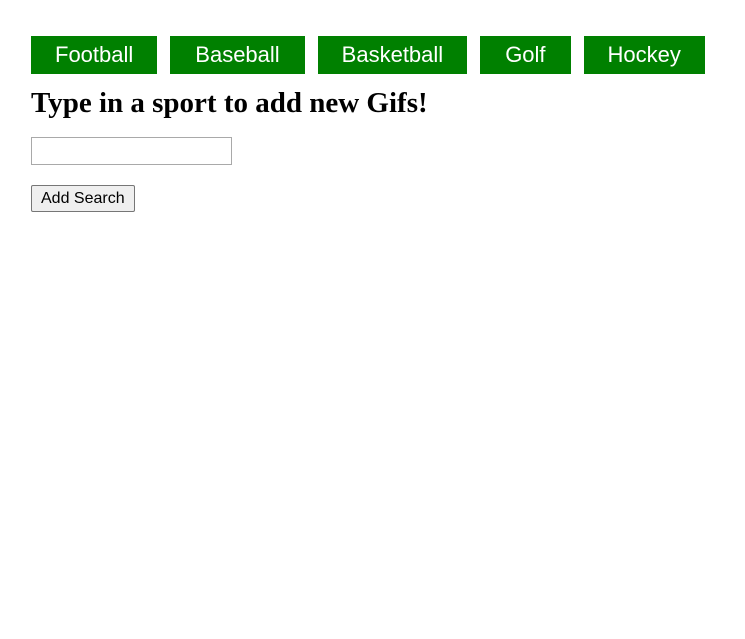 Image resolution: width=745 pixels, height=639 pixels. What do you see at coordinates (525, 55) in the screenshot?
I see `sport-button-golf: Golf` at bounding box center [525, 55].